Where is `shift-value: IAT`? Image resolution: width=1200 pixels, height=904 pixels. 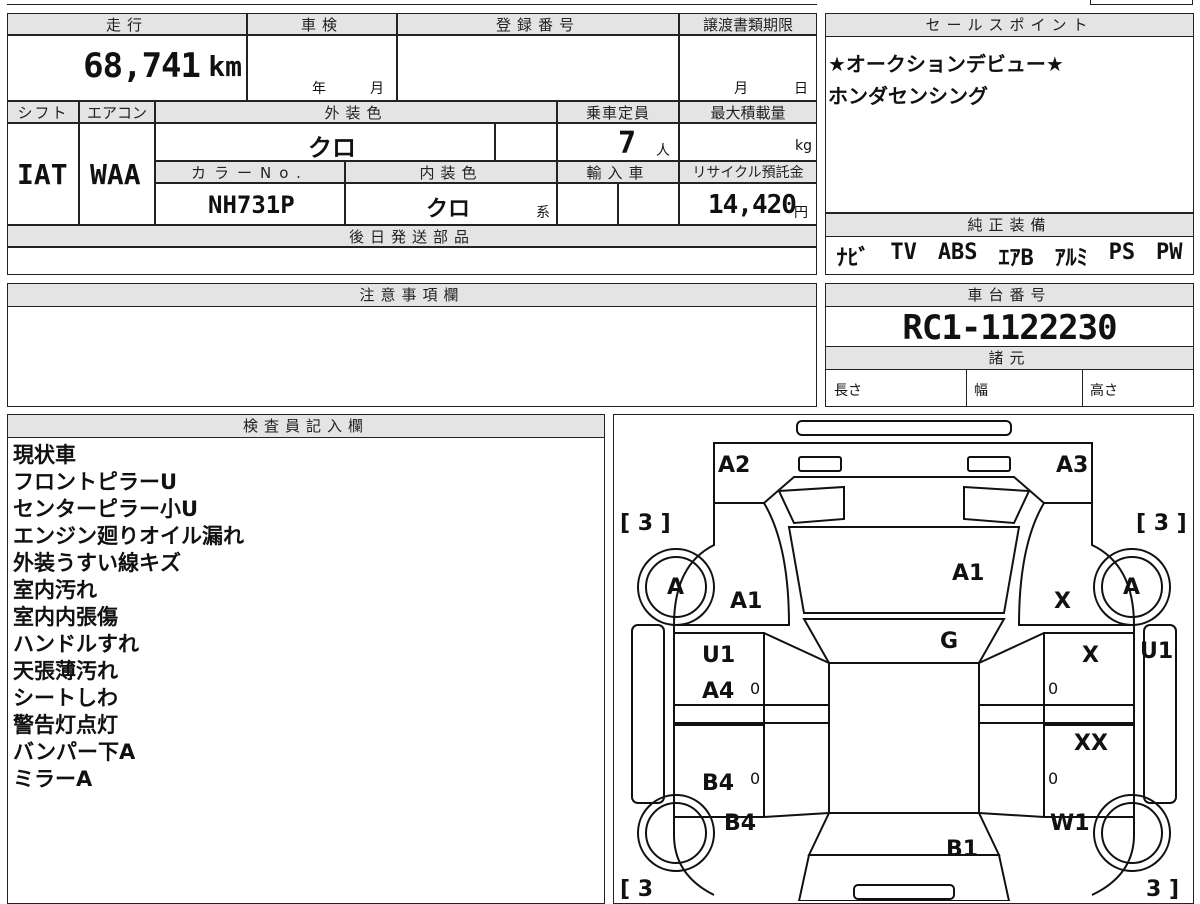 shift-value: IAT is located at coordinates (42, 174).